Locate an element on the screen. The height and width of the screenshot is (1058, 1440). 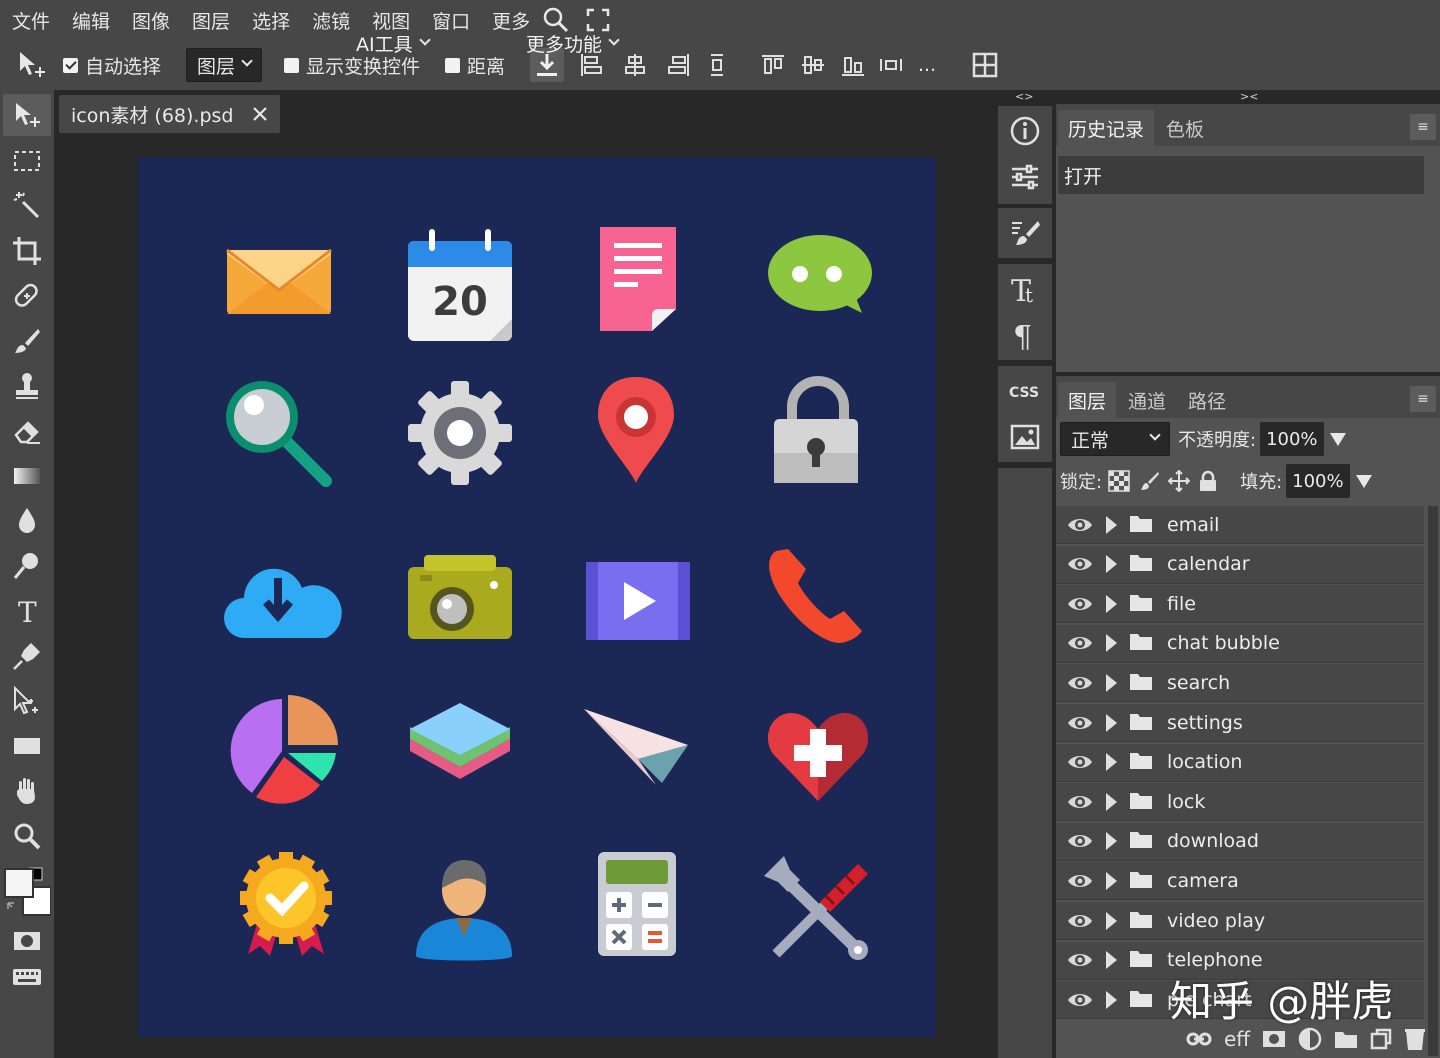
auto-select-checkbox is located at coordinates (70, 65).